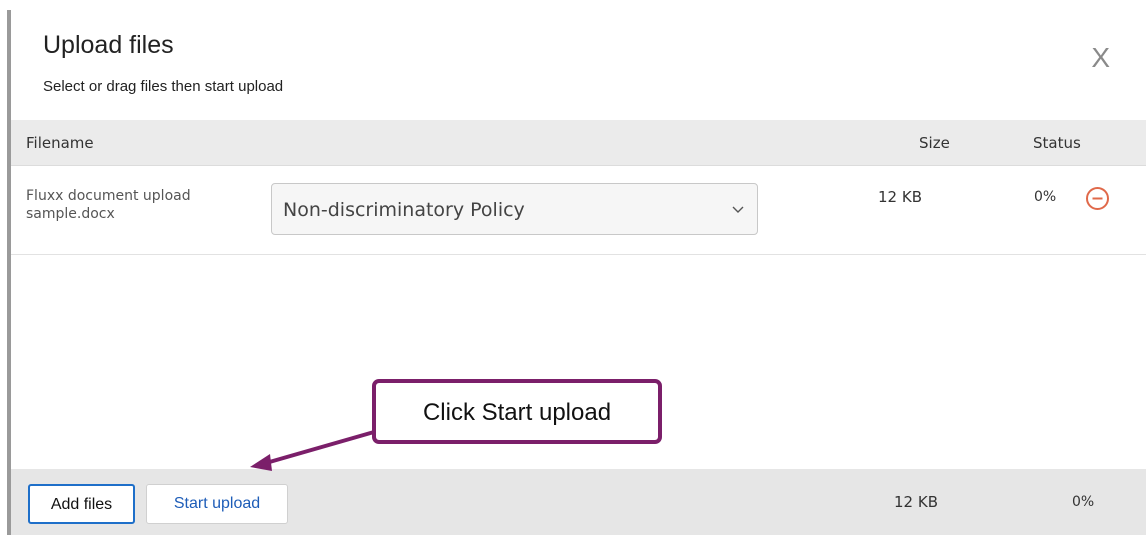 The image size is (1146, 535). I want to click on document-type-value: Non-discriminatory Policy, so click(404, 210).